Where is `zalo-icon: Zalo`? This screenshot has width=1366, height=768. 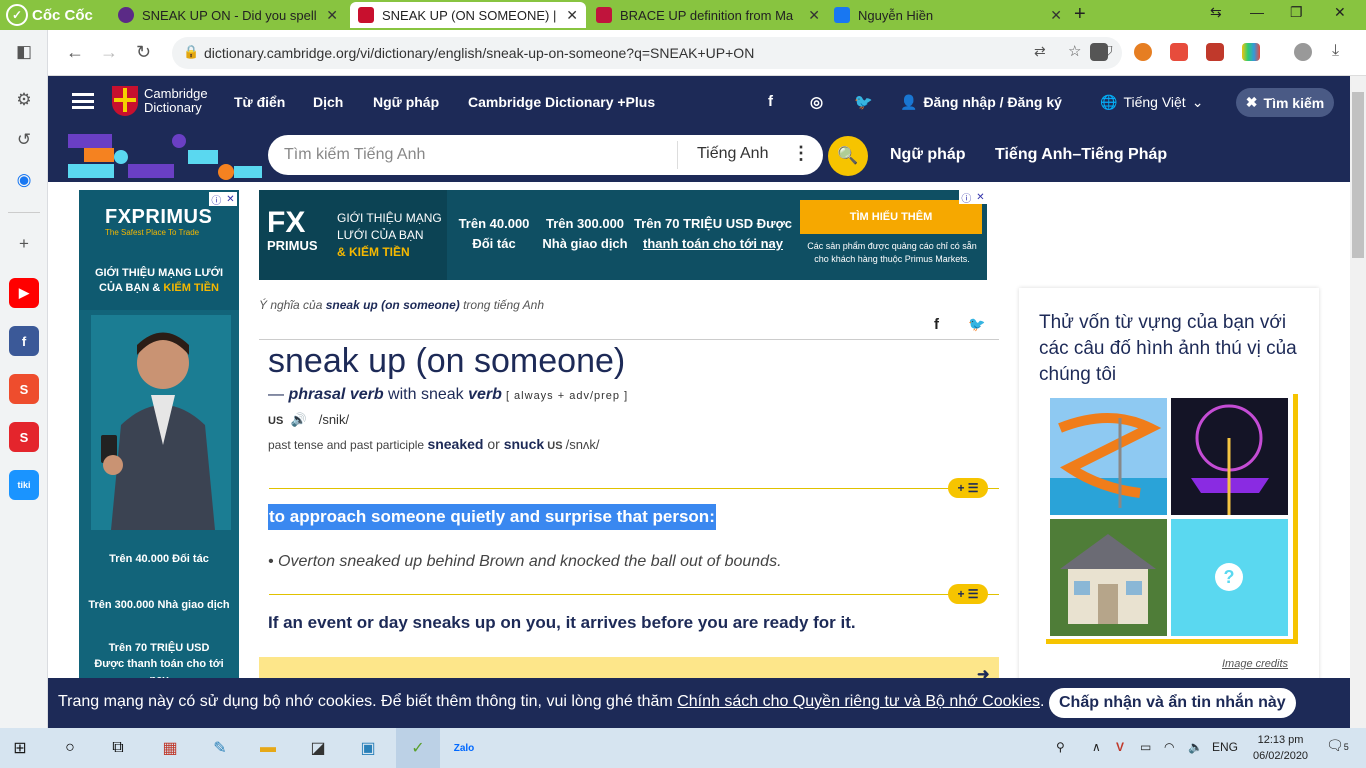
zalo-icon: Zalo is located at coordinates (464, 748).